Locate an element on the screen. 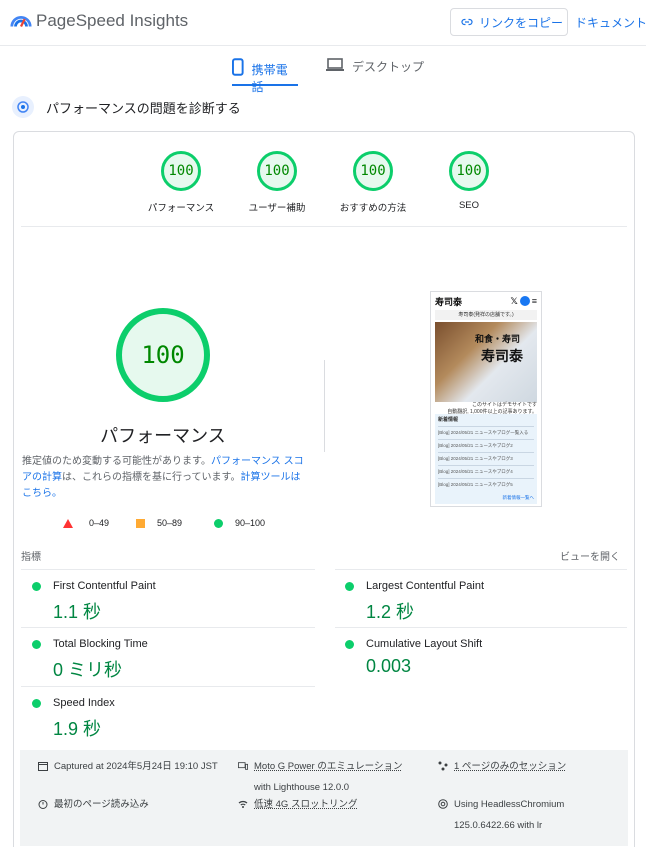 This screenshot has width=646, height=847. laptop-icon is located at coordinates (335, 64).